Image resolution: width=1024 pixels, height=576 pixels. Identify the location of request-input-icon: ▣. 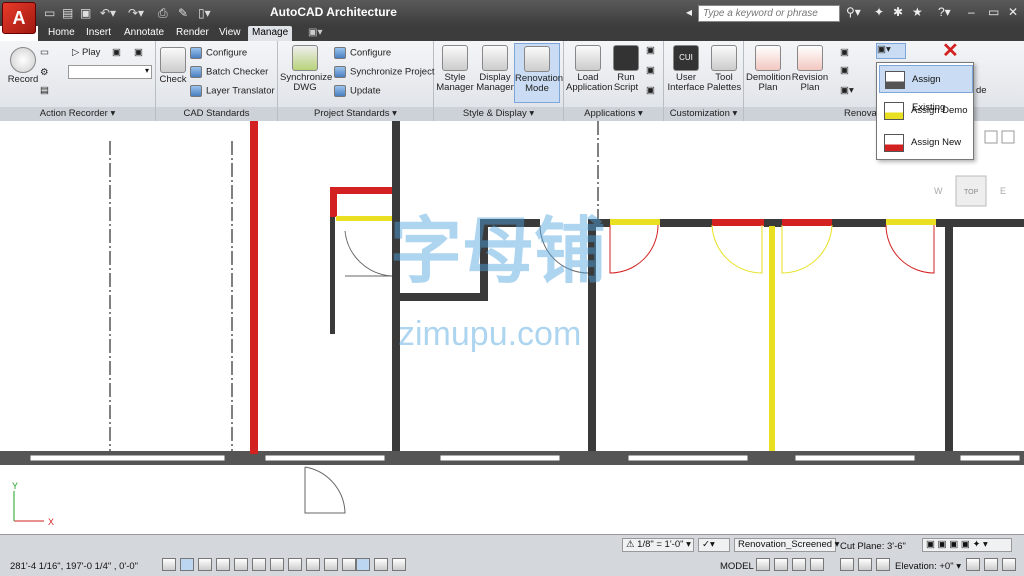
(138, 53).